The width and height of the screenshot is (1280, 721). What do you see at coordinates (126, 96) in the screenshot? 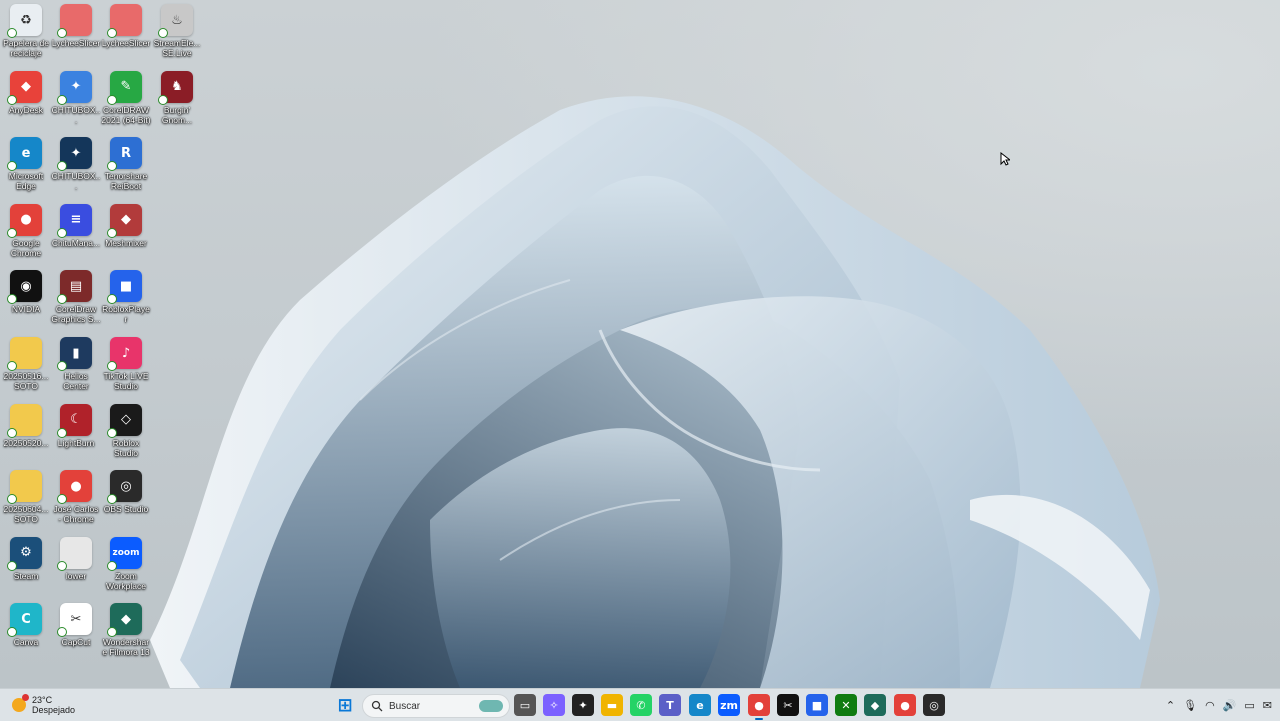
I see `desktop-icon: ✎ CorelDRAW 2021 (64-Bit)` at bounding box center [126, 96].